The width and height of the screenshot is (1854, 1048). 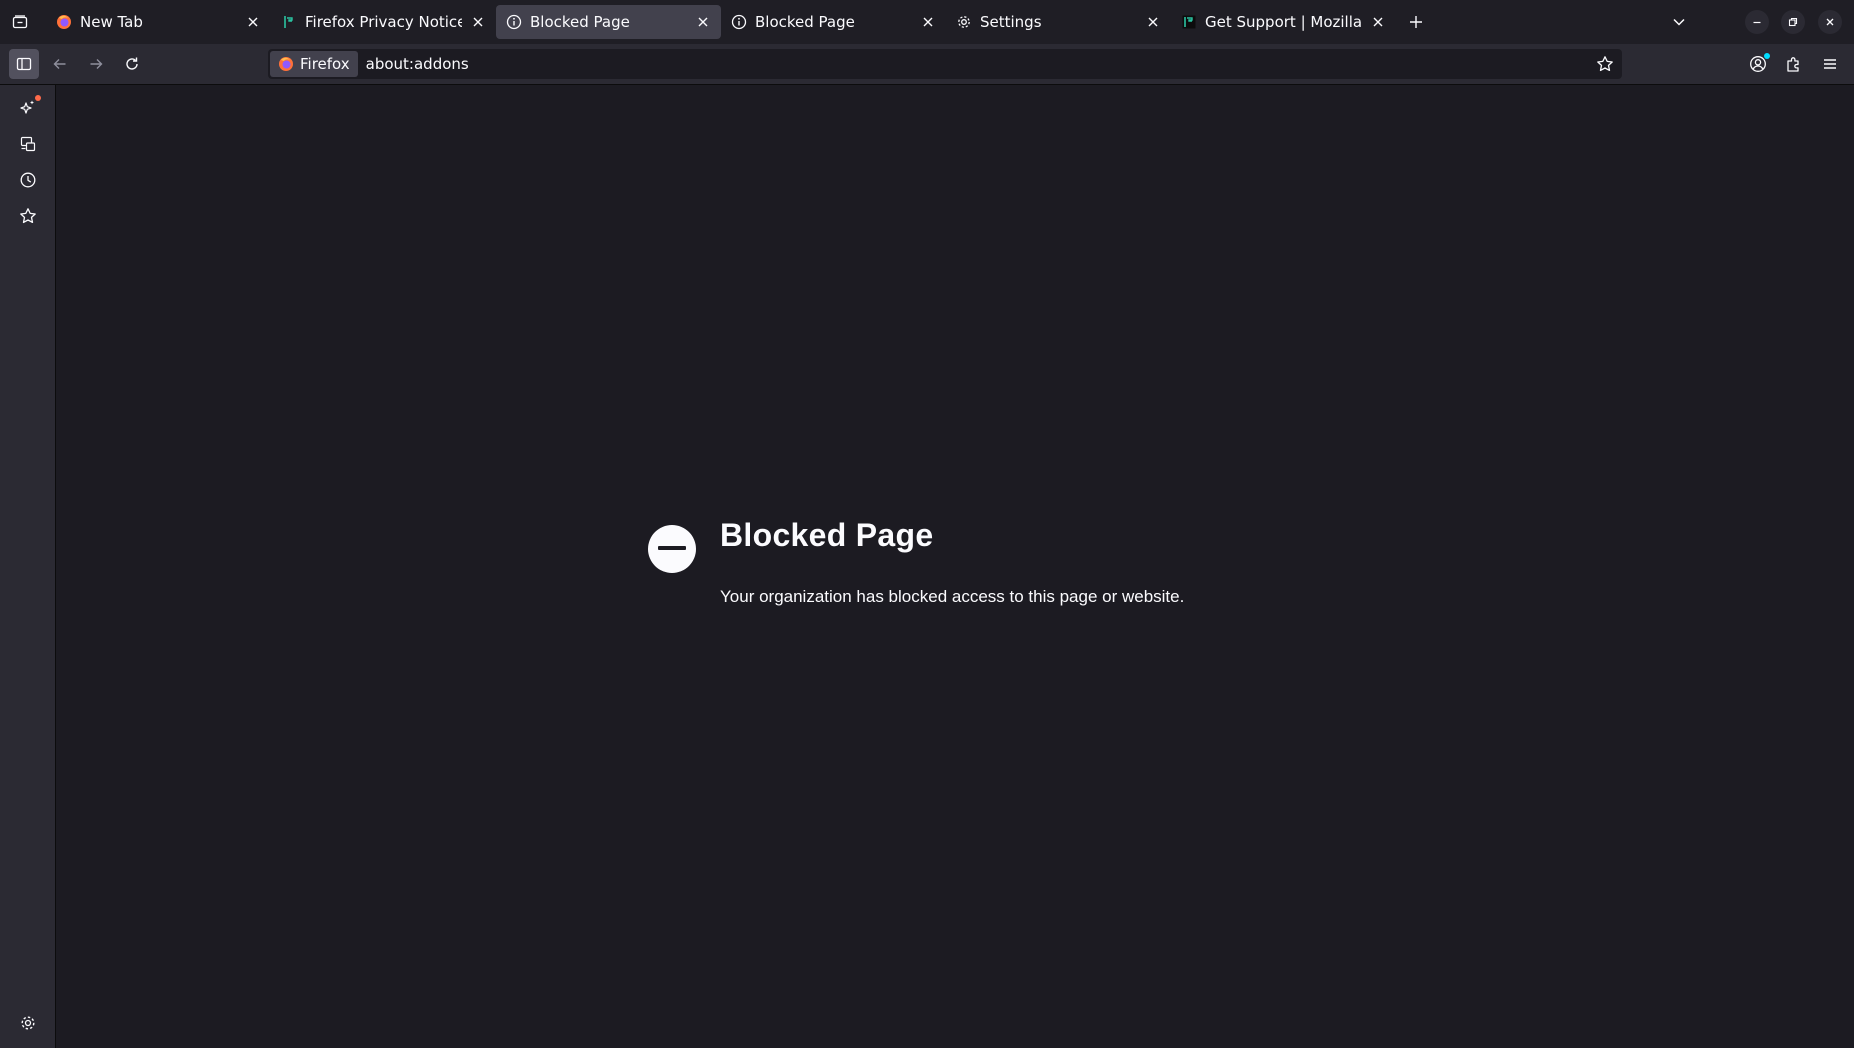 What do you see at coordinates (1758, 64) in the screenshot?
I see `account-button` at bounding box center [1758, 64].